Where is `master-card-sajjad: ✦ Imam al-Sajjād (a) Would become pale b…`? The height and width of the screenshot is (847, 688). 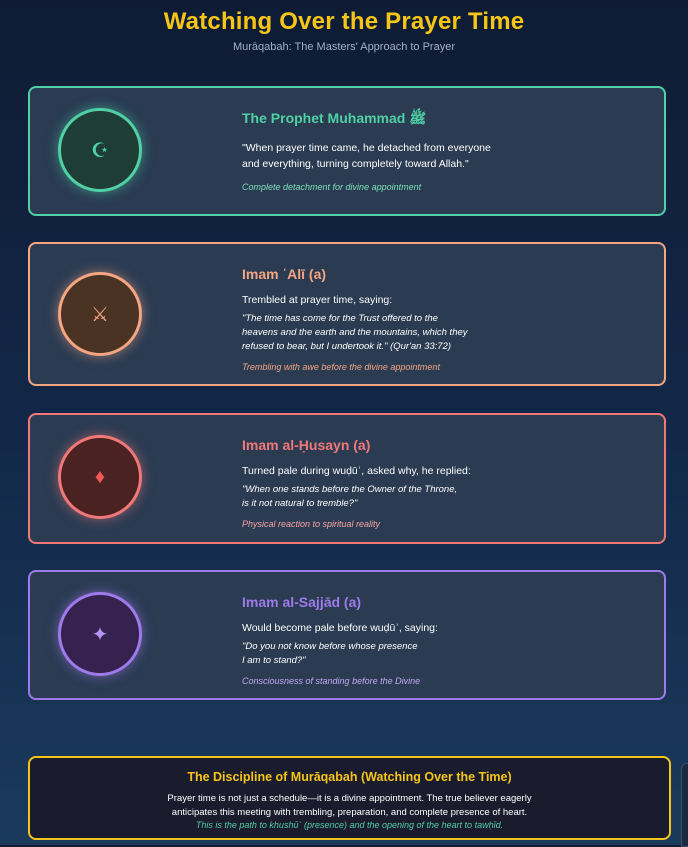
master-card-sajjad: ✦ Imam al-Sajjād (a) Would become pale b… is located at coordinates (347, 635).